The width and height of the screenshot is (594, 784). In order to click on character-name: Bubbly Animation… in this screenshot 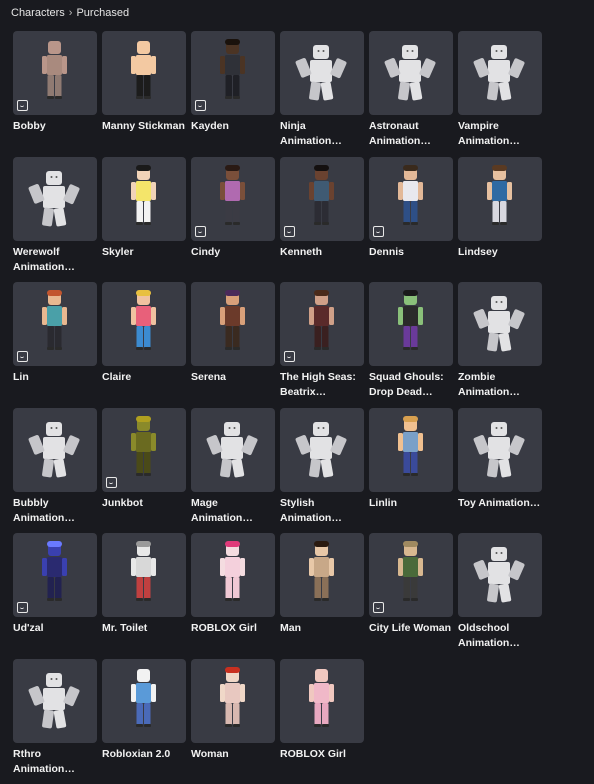, I will do `click(55, 511)`.